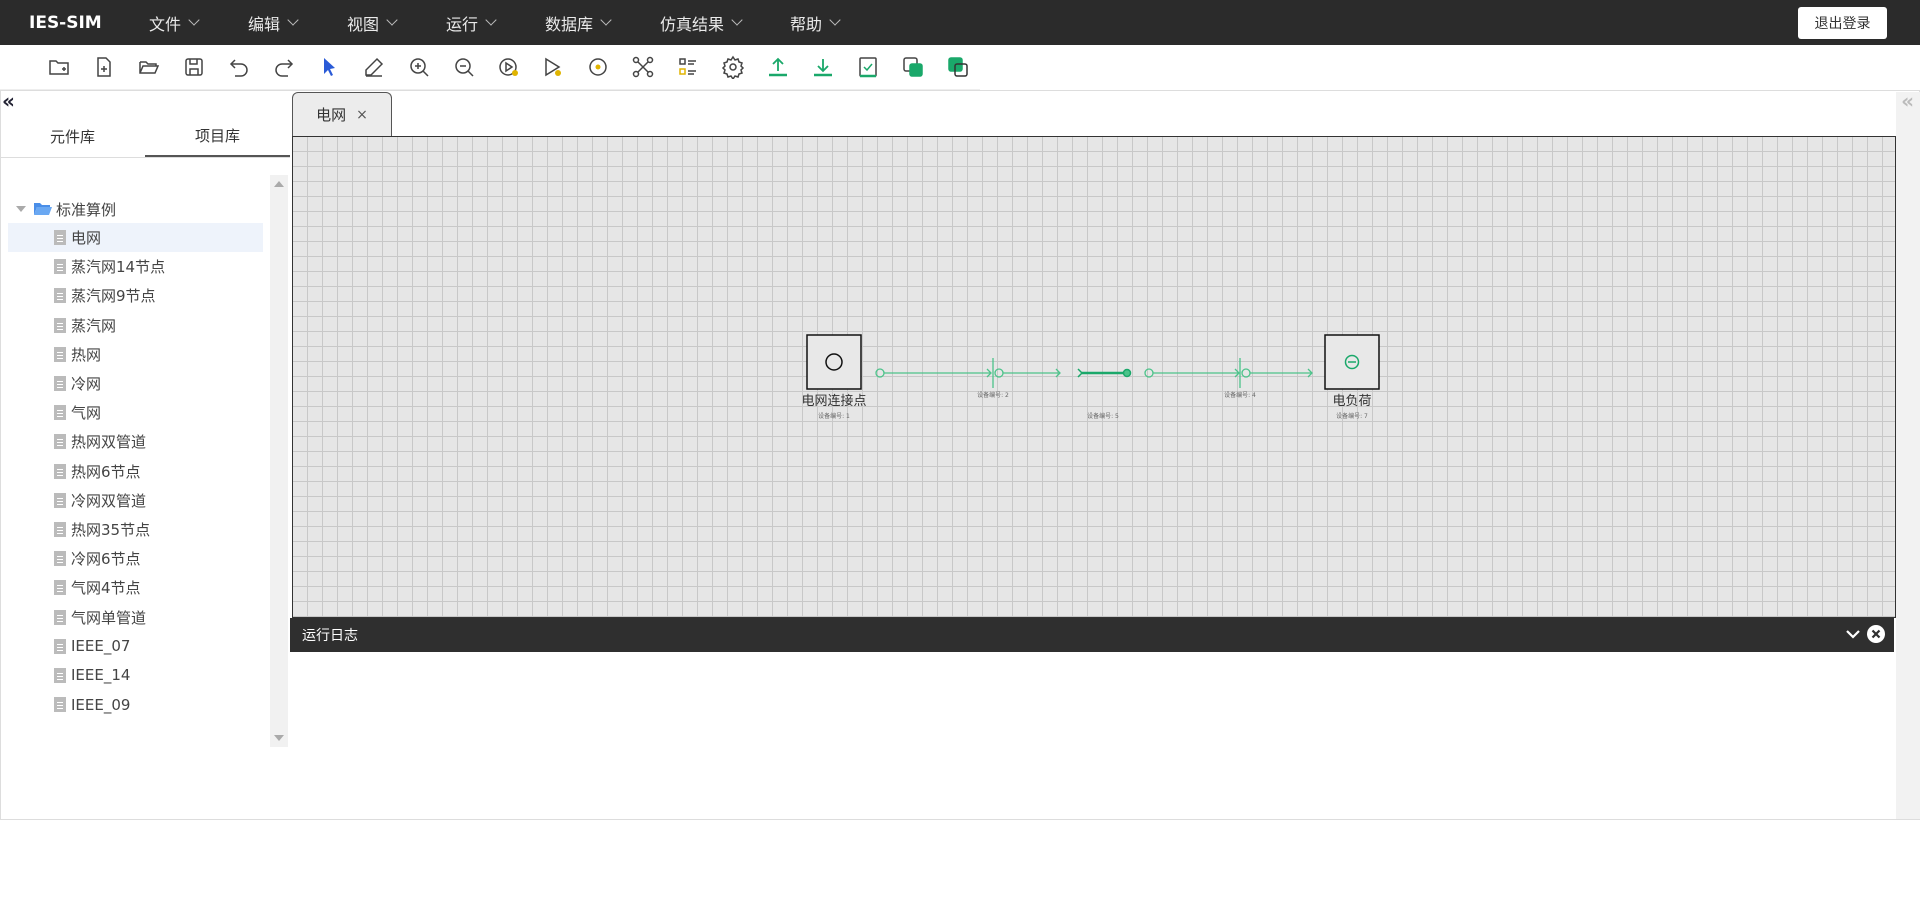 This screenshot has height=898, width=1920. I want to click on menu-help: 帮助, so click(835, 23).